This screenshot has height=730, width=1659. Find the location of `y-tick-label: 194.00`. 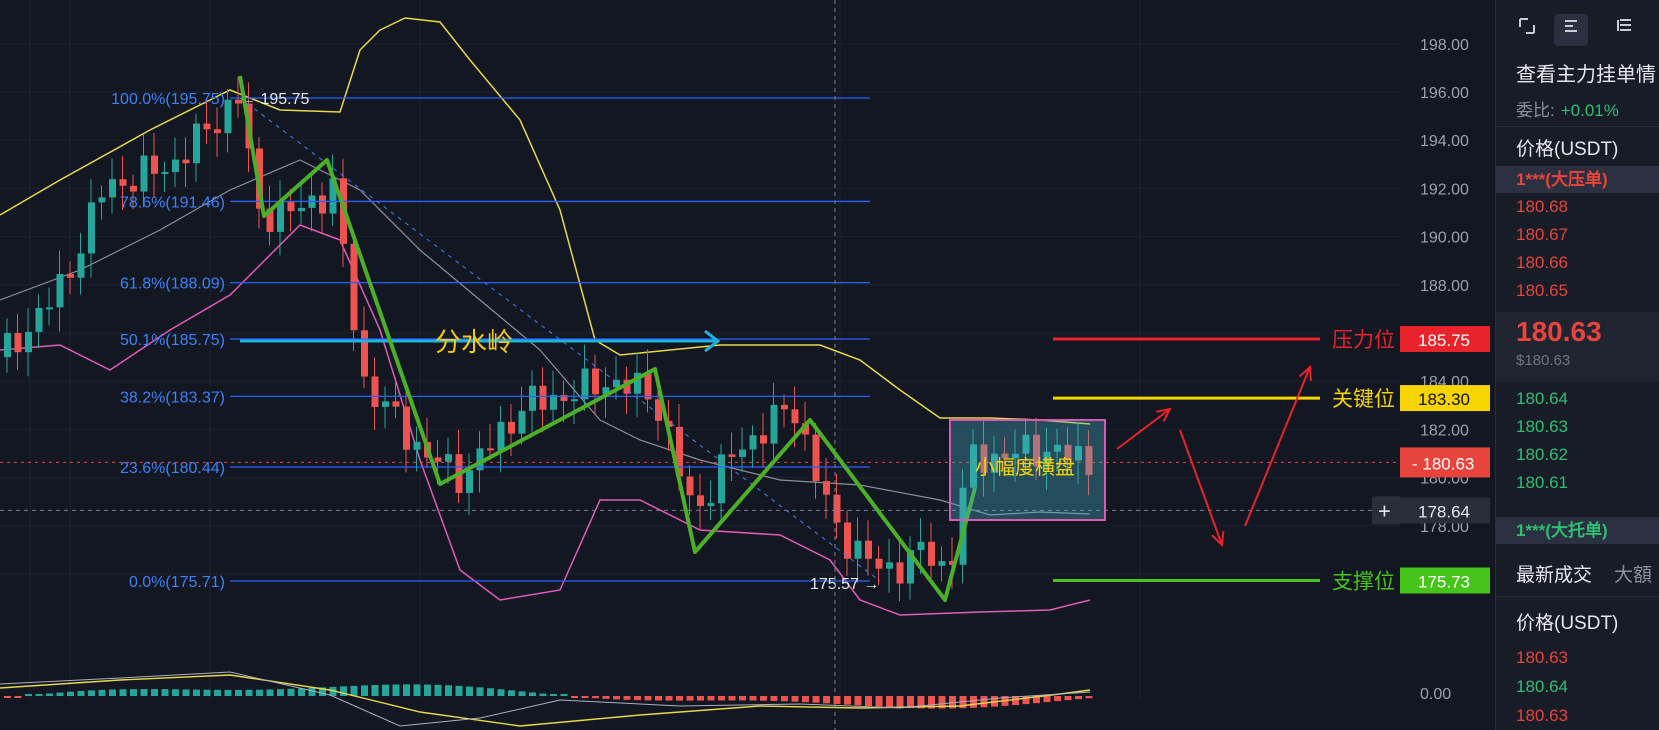

y-tick-label: 194.00 is located at coordinates (1444, 141).